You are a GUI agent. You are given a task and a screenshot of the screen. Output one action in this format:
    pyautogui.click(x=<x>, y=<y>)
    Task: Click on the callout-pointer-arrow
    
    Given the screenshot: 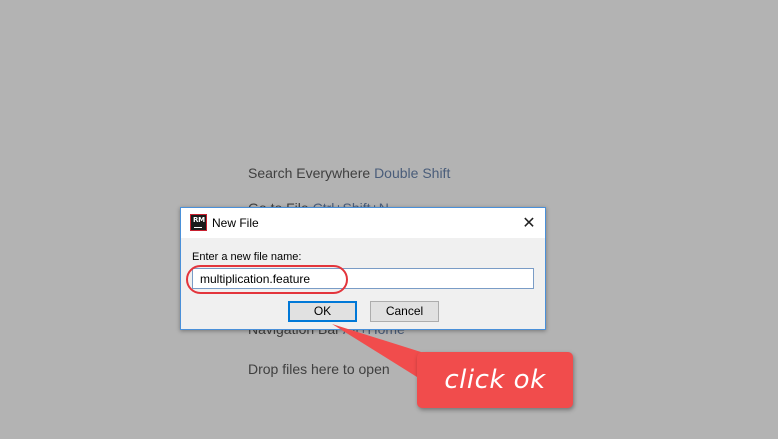 What is the action you would take?
    pyautogui.click(x=386, y=353)
    